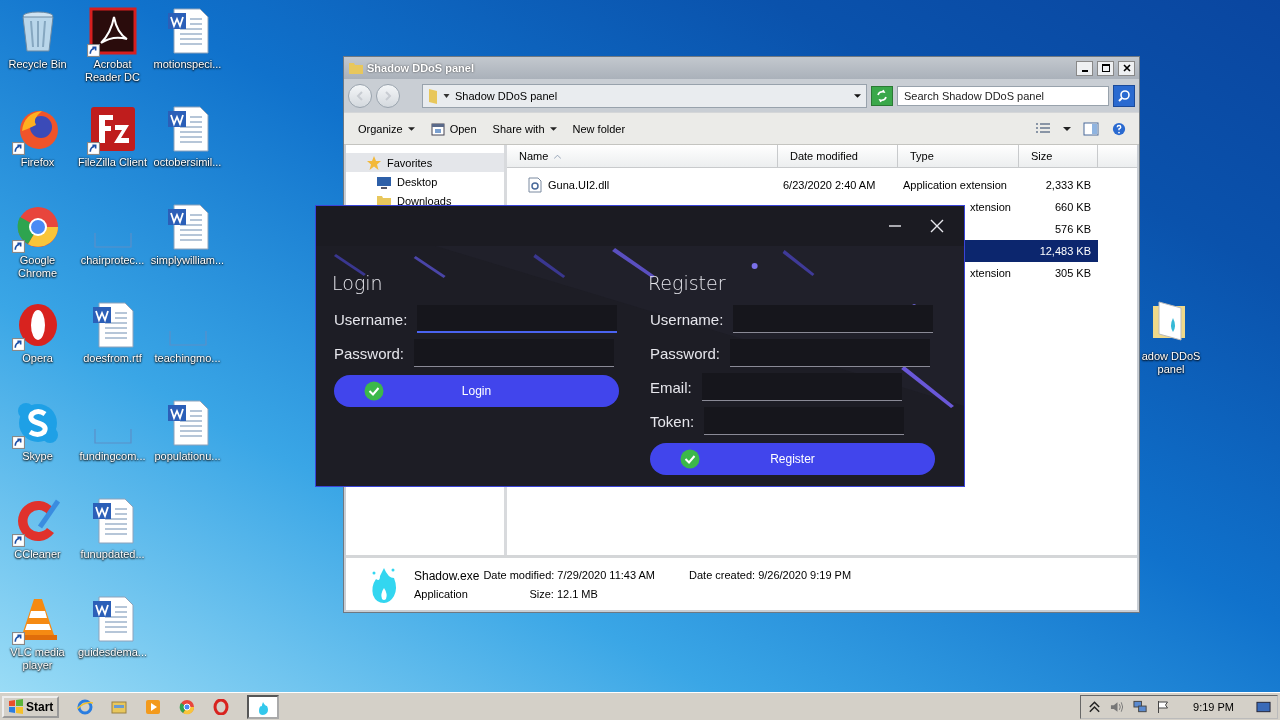 This screenshot has height=720, width=1280. Describe the element at coordinates (112, 31) in the screenshot. I see `document-app-icon` at that location.